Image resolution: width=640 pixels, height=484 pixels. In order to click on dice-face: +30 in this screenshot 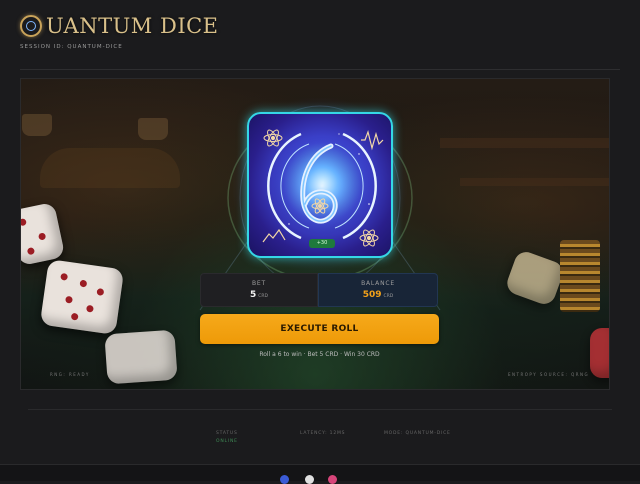, I will do `click(320, 185)`.